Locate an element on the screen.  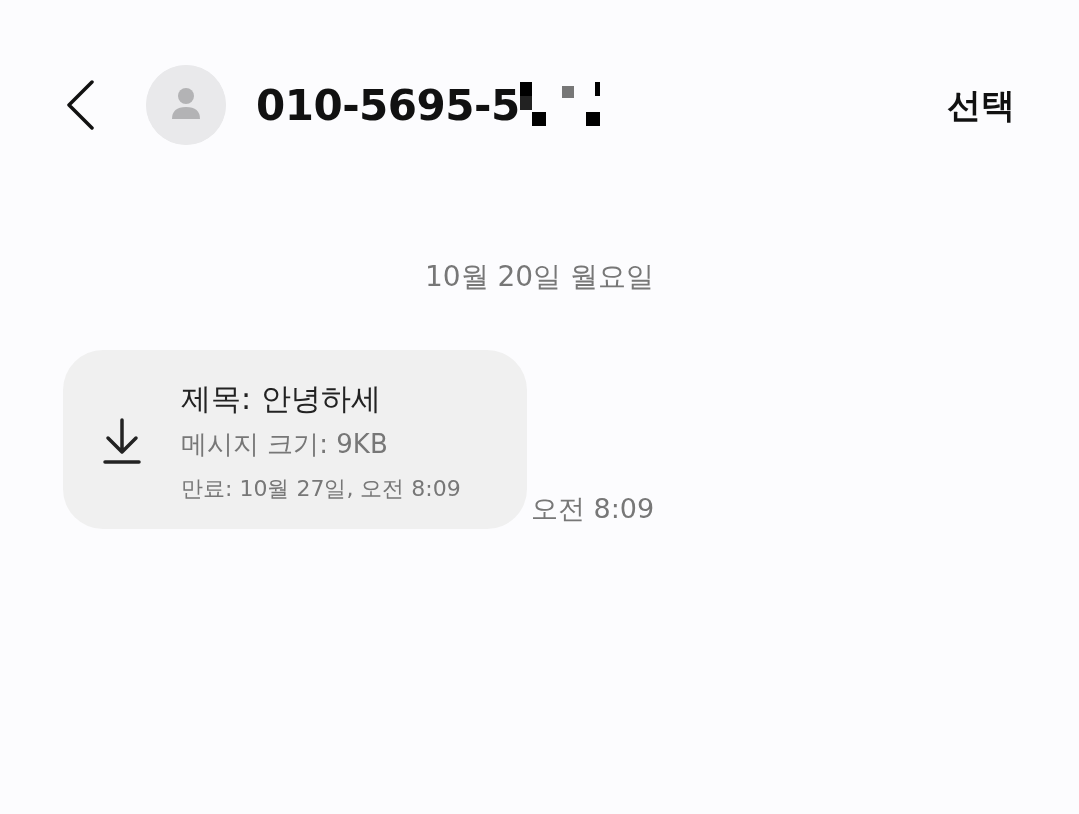
message-subject: 제목: 안녕하세 is located at coordinates (281, 399).